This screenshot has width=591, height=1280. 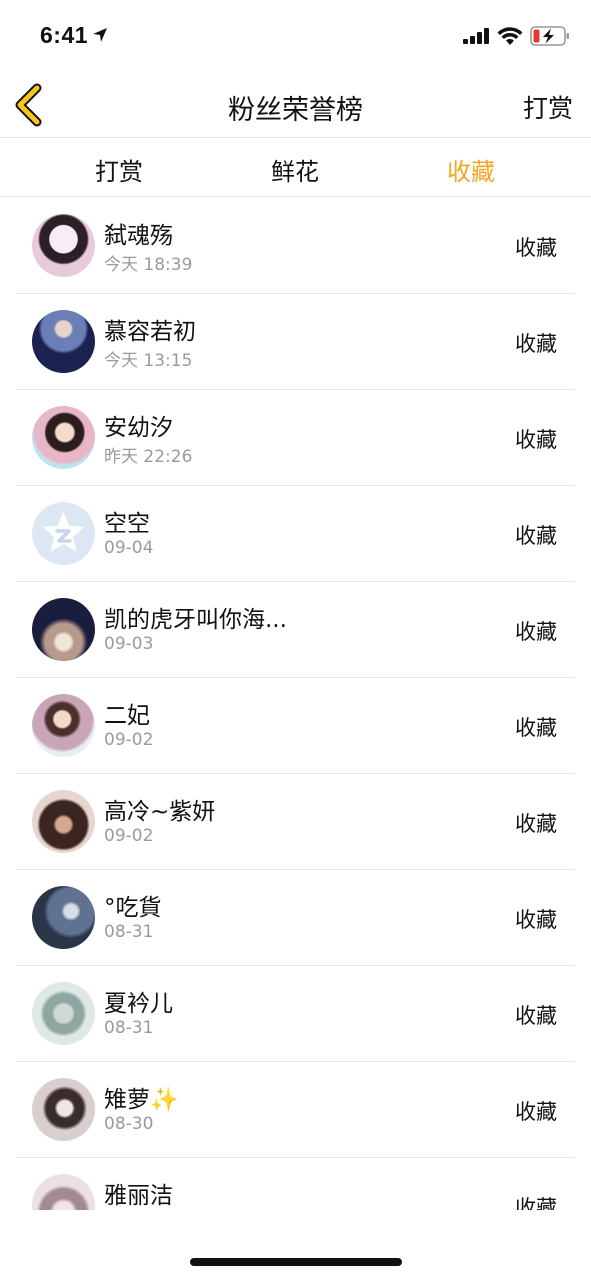 What do you see at coordinates (548, 107) in the screenshot?
I see `reward-button: 打赏` at bounding box center [548, 107].